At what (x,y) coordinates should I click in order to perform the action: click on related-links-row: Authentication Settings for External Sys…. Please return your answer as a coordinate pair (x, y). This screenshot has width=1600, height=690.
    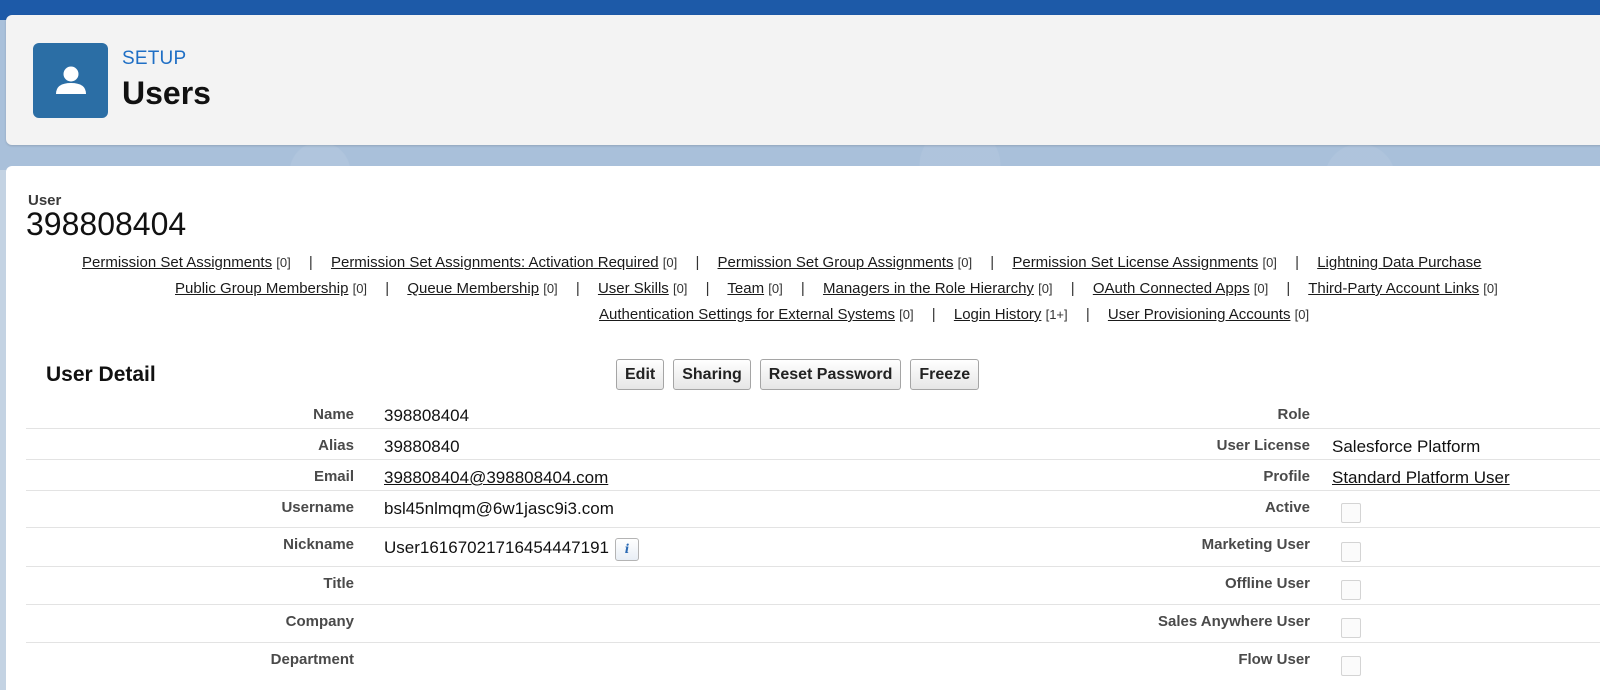
    Looking at the image, I should click on (954, 315).